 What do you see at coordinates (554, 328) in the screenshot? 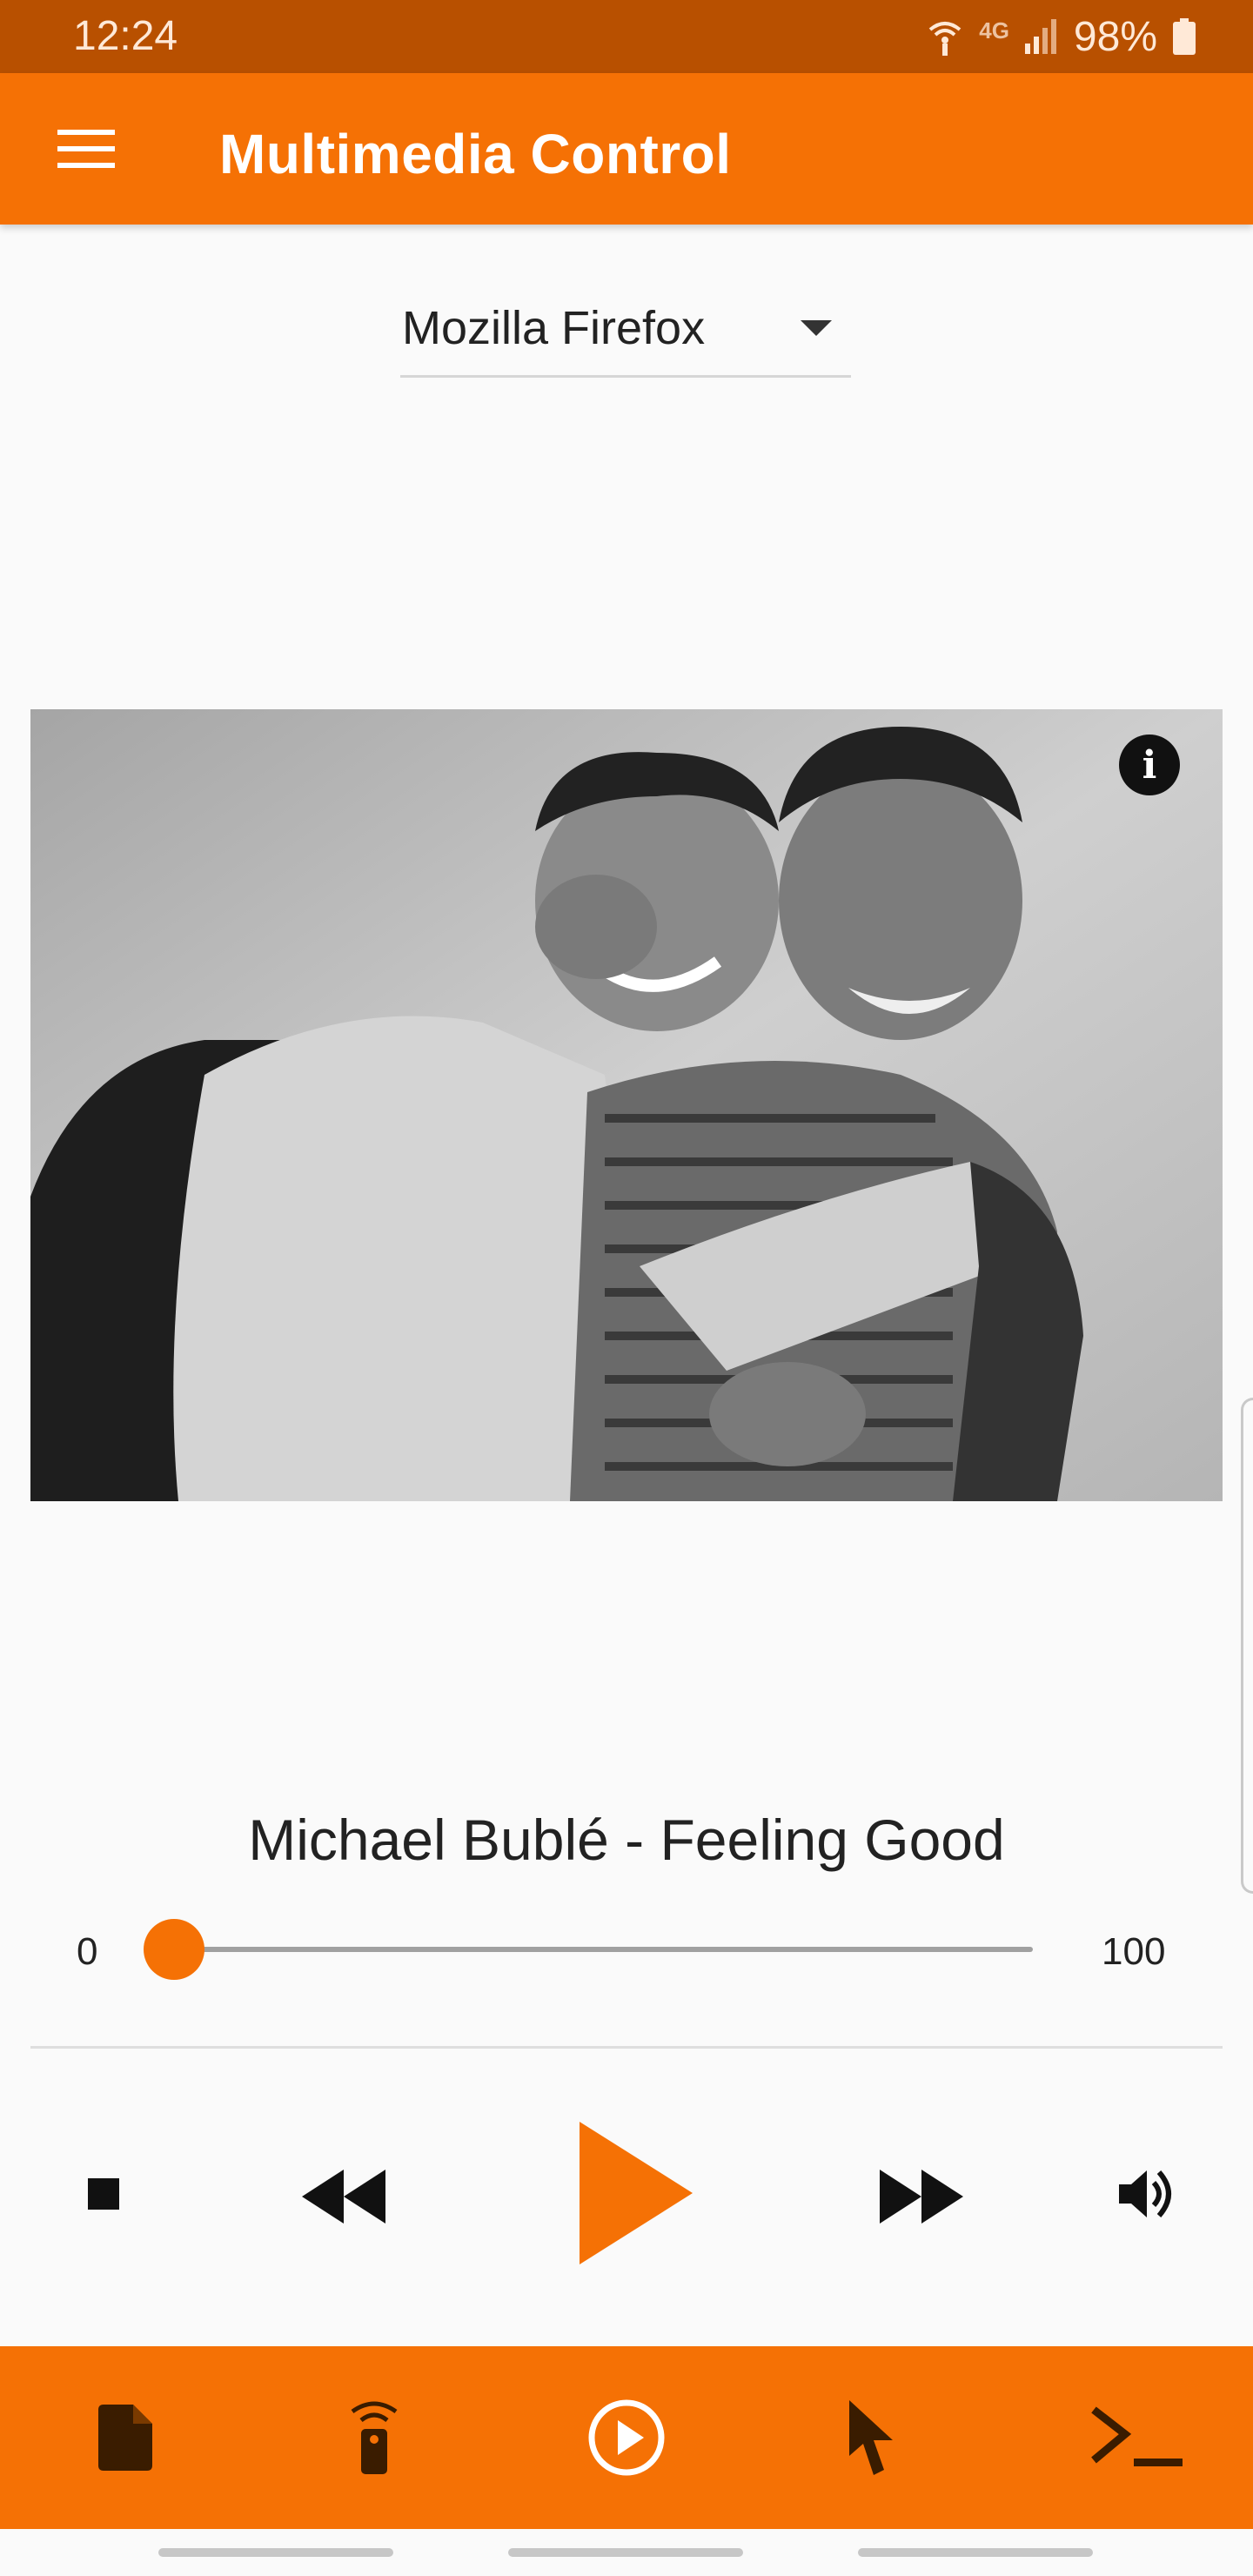
I see `player-select-value: Mozilla Firefox` at bounding box center [554, 328].